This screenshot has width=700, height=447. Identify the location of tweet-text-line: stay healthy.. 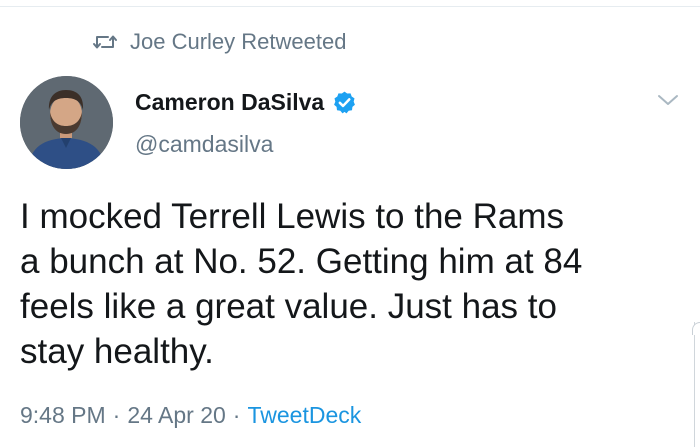
(117, 351).